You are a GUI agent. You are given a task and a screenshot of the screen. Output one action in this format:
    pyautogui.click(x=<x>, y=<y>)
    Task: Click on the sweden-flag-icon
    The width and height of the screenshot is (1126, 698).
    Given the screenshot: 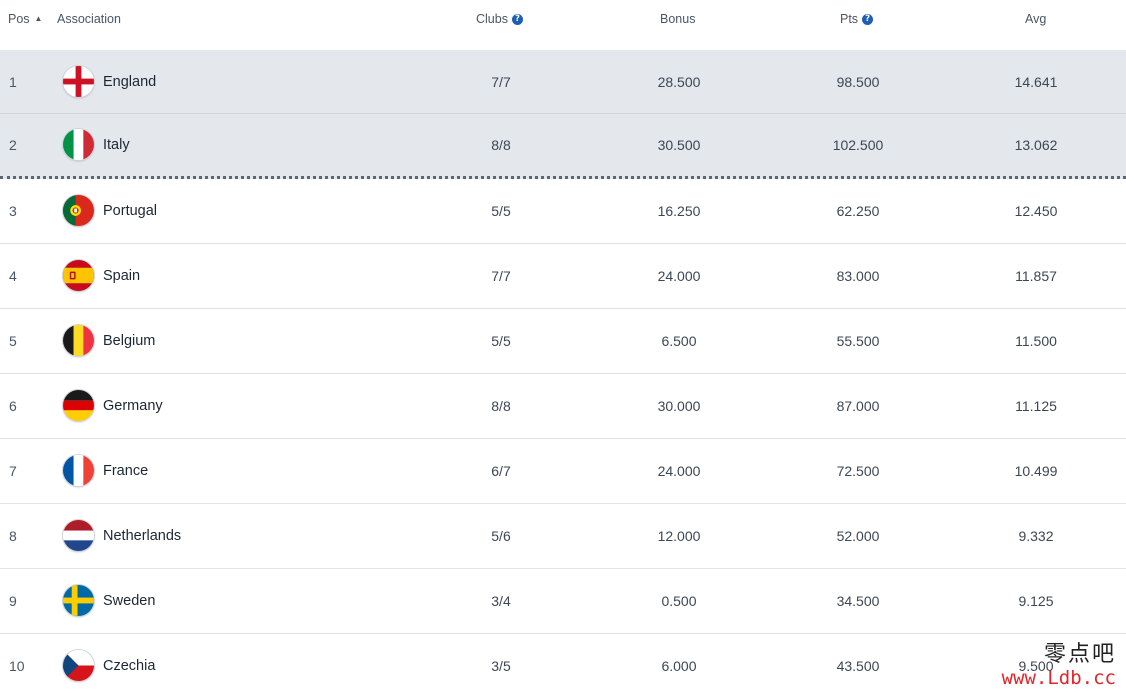 What is the action you would take?
    pyautogui.click(x=78, y=600)
    